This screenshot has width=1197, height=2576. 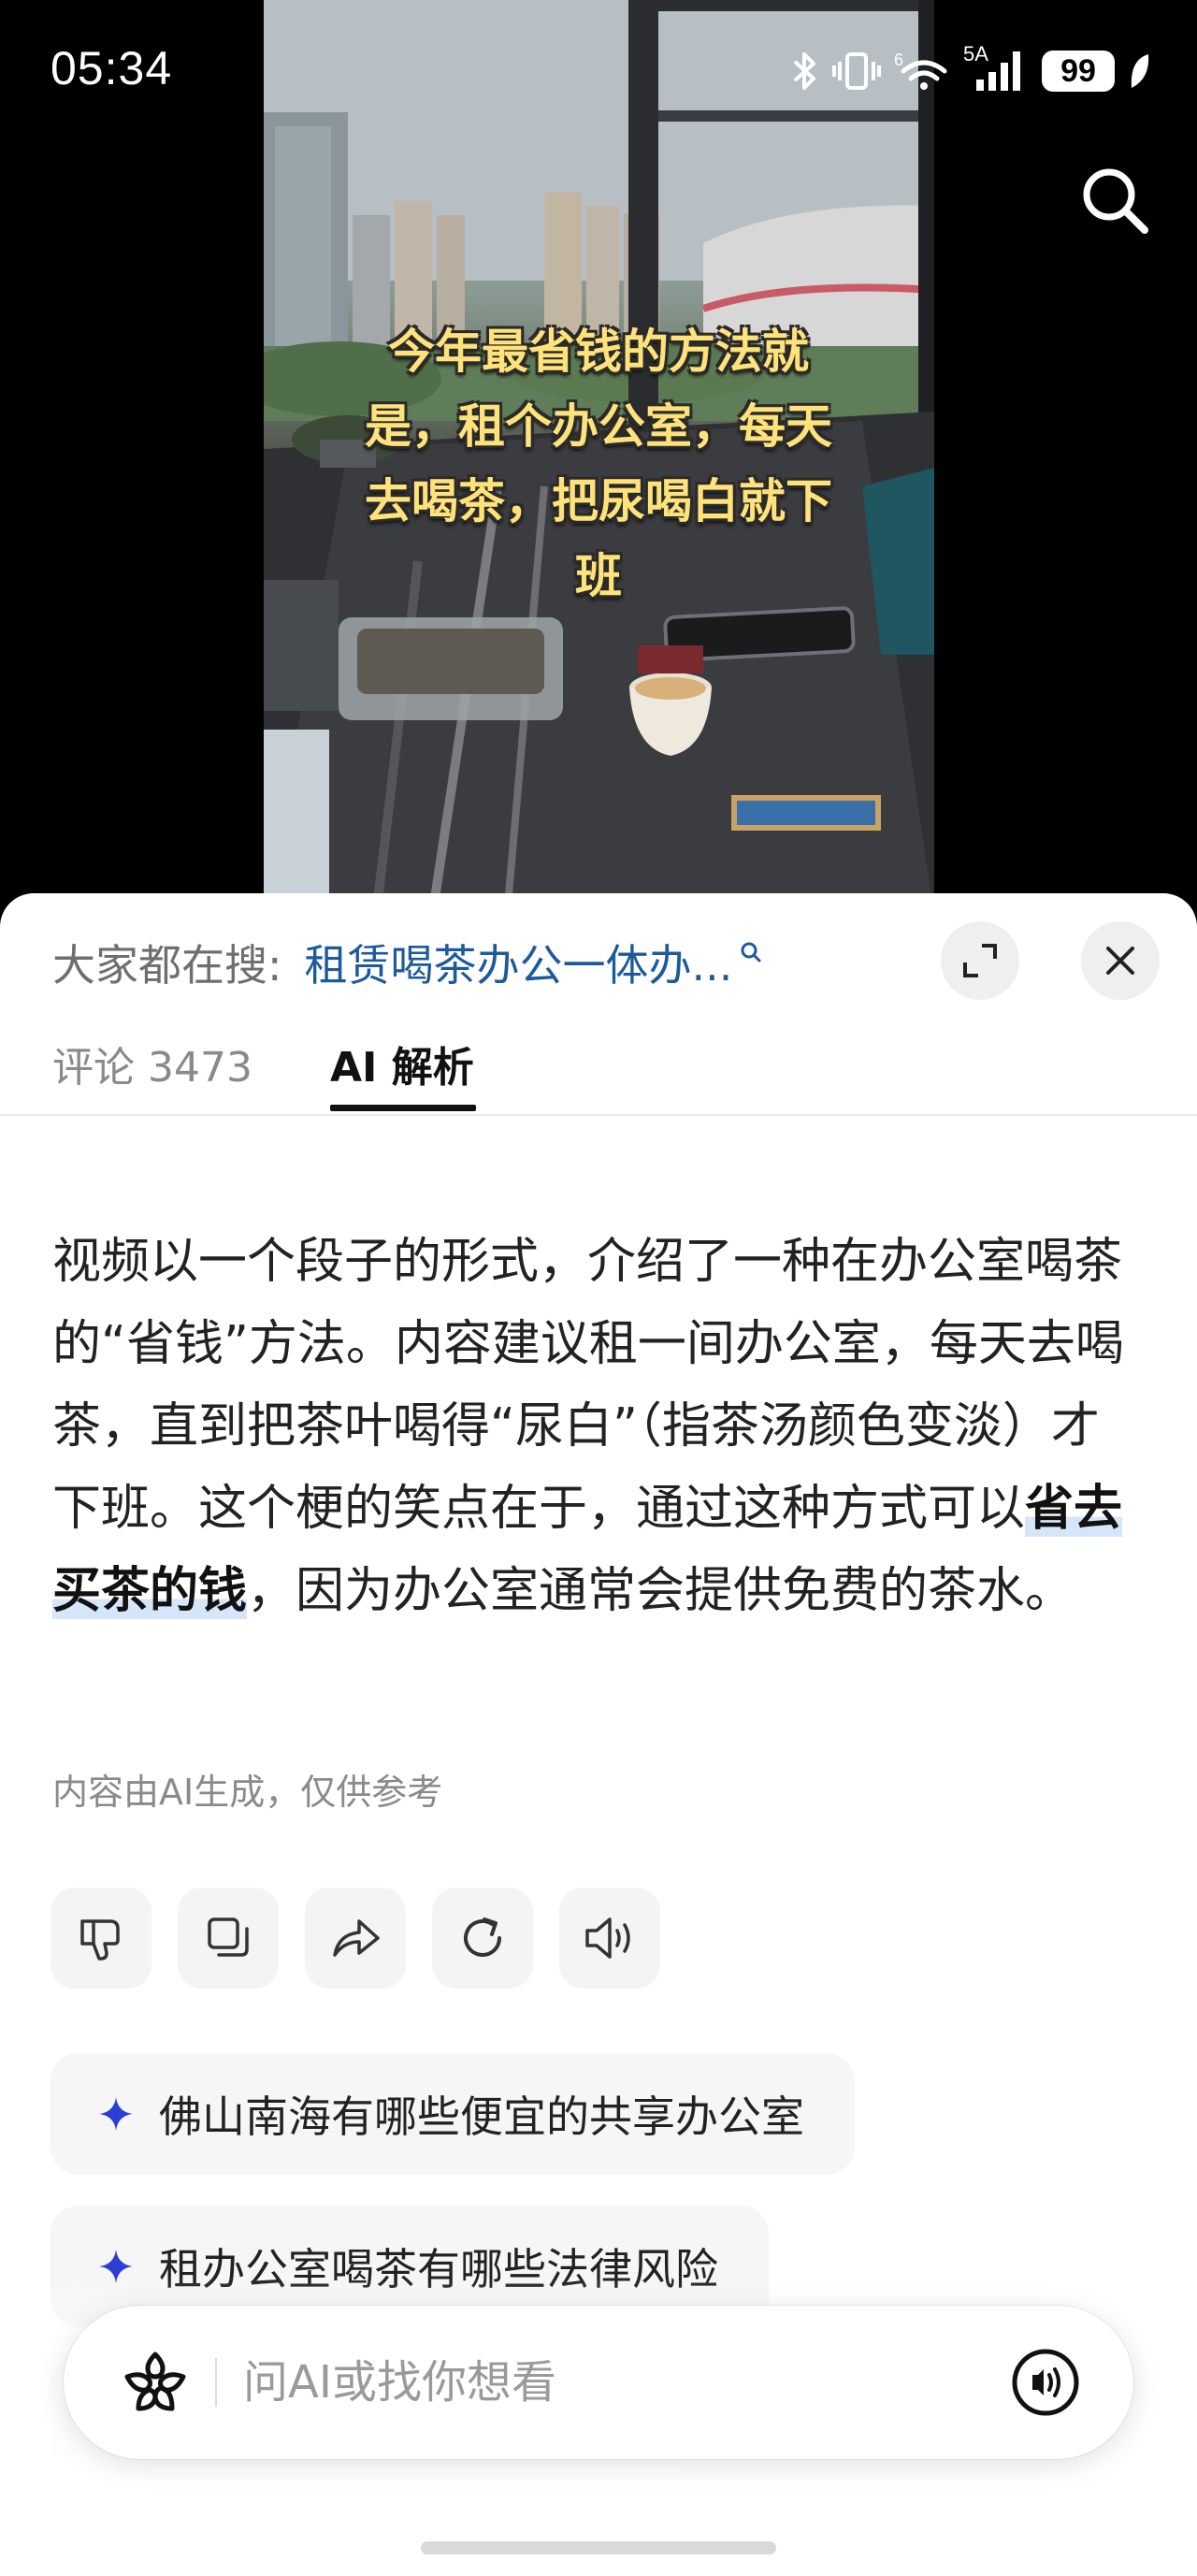 I want to click on tab-ai-analysis: AI 解析, so click(x=402, y=1063).